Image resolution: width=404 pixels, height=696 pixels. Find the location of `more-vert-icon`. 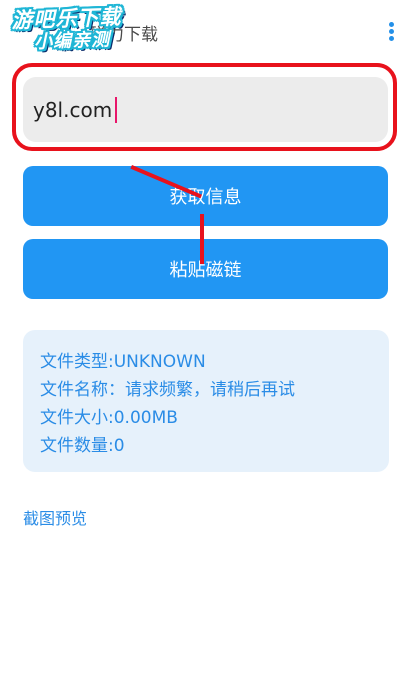

more-vert-icon is located at coordinates (391, 33).